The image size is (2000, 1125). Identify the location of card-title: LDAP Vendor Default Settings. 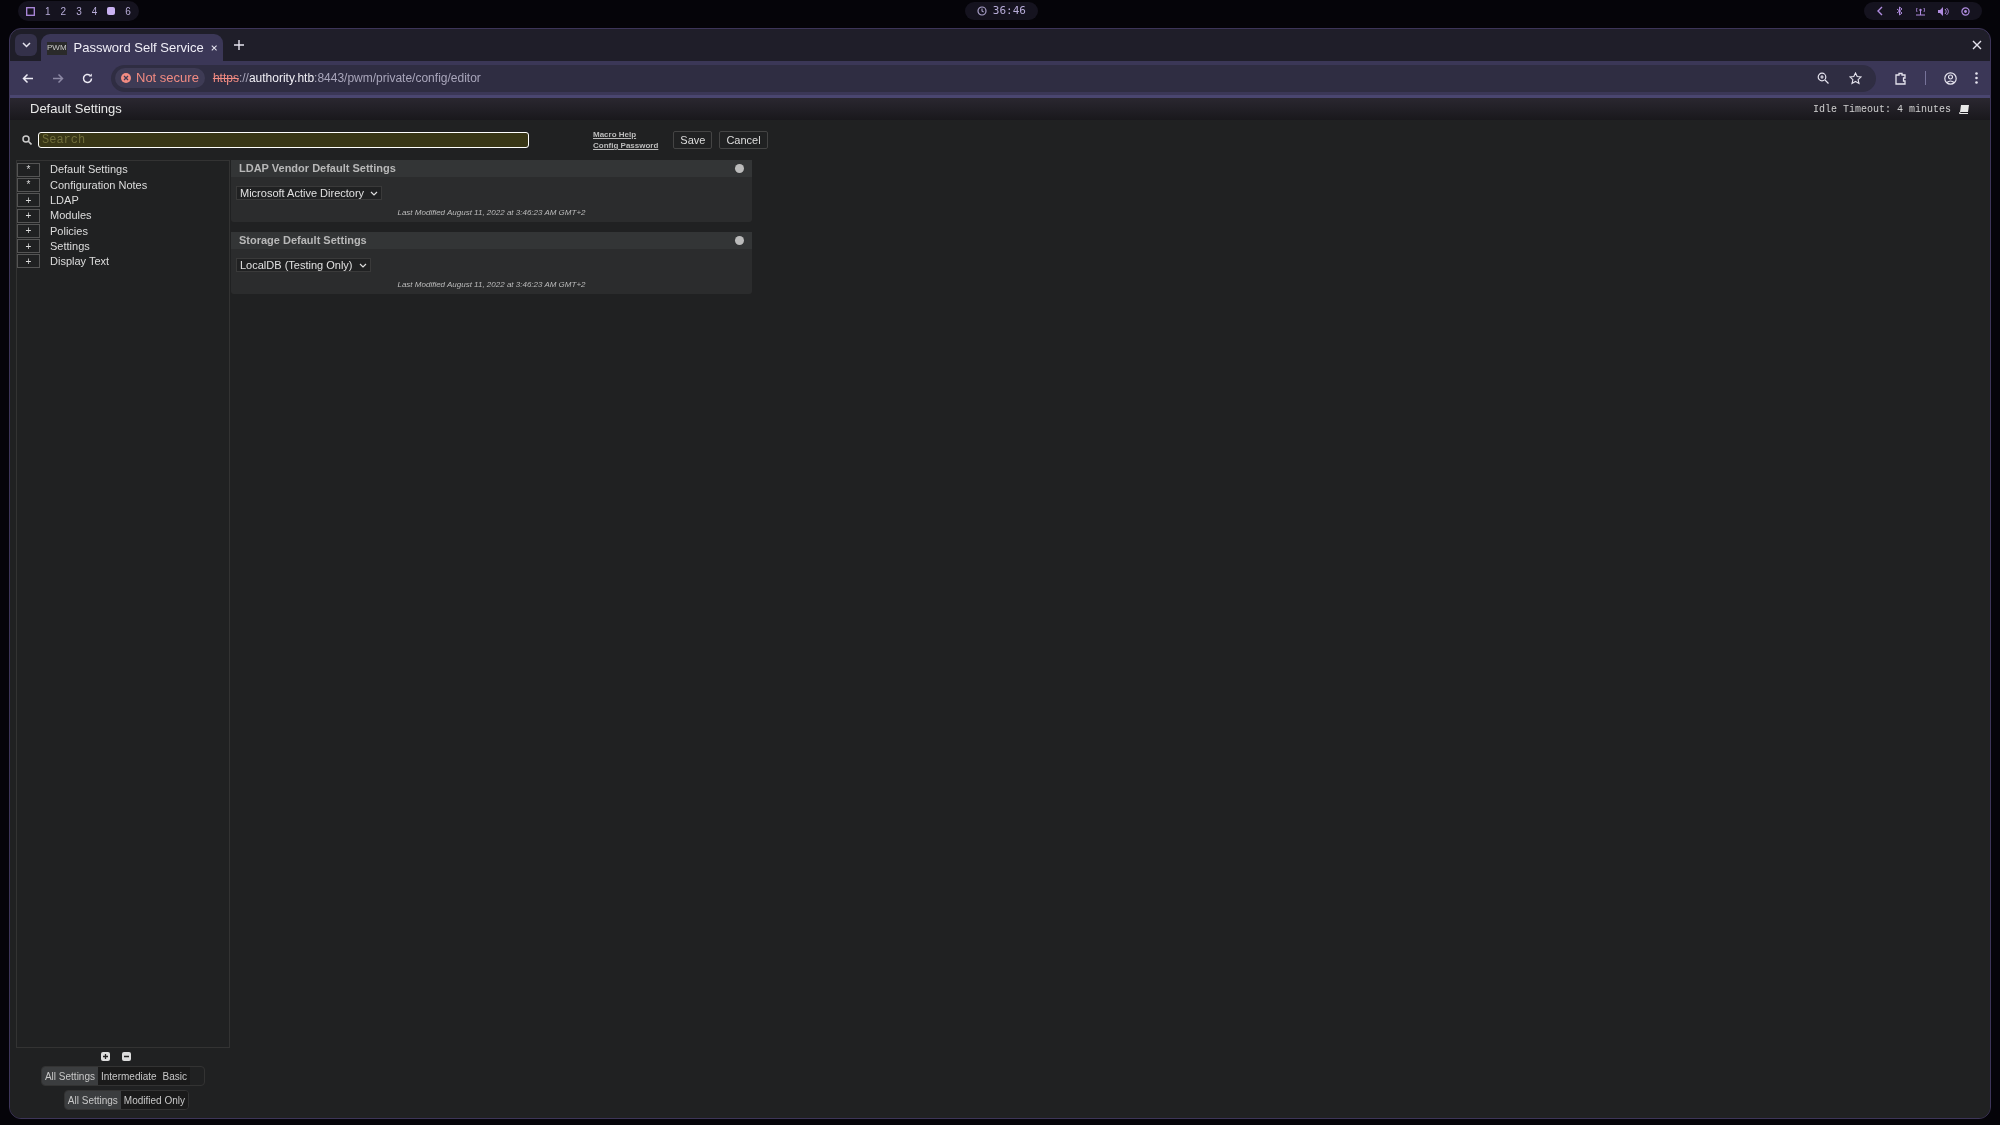
(317, 169).